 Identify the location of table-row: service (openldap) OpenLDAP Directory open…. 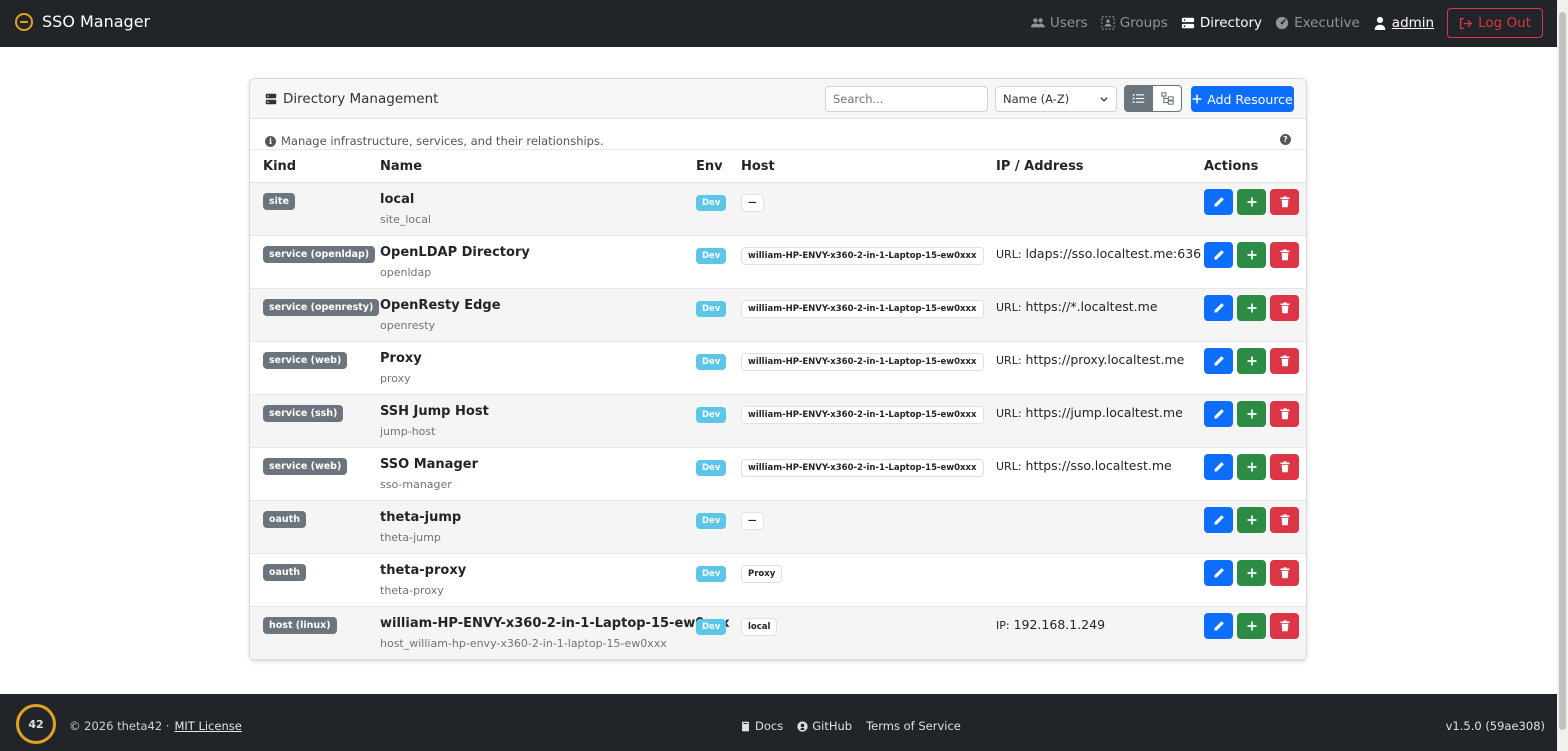
(778, 262).